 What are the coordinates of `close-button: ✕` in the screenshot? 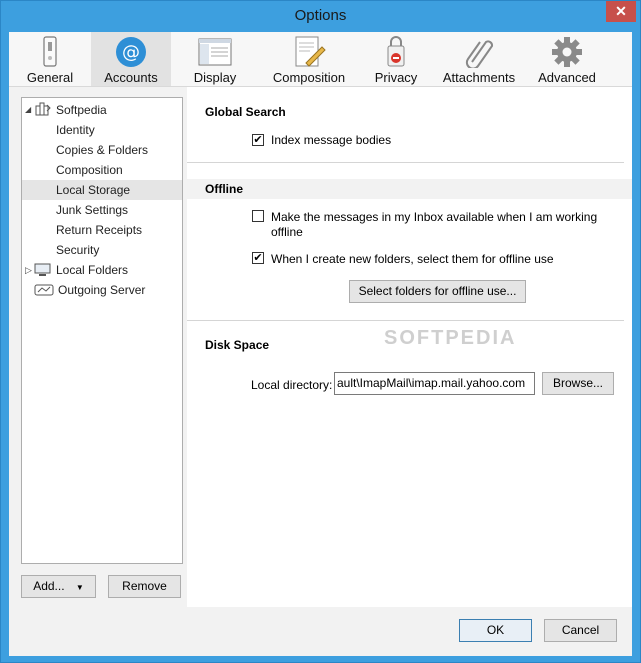 It's located at (621, 11).